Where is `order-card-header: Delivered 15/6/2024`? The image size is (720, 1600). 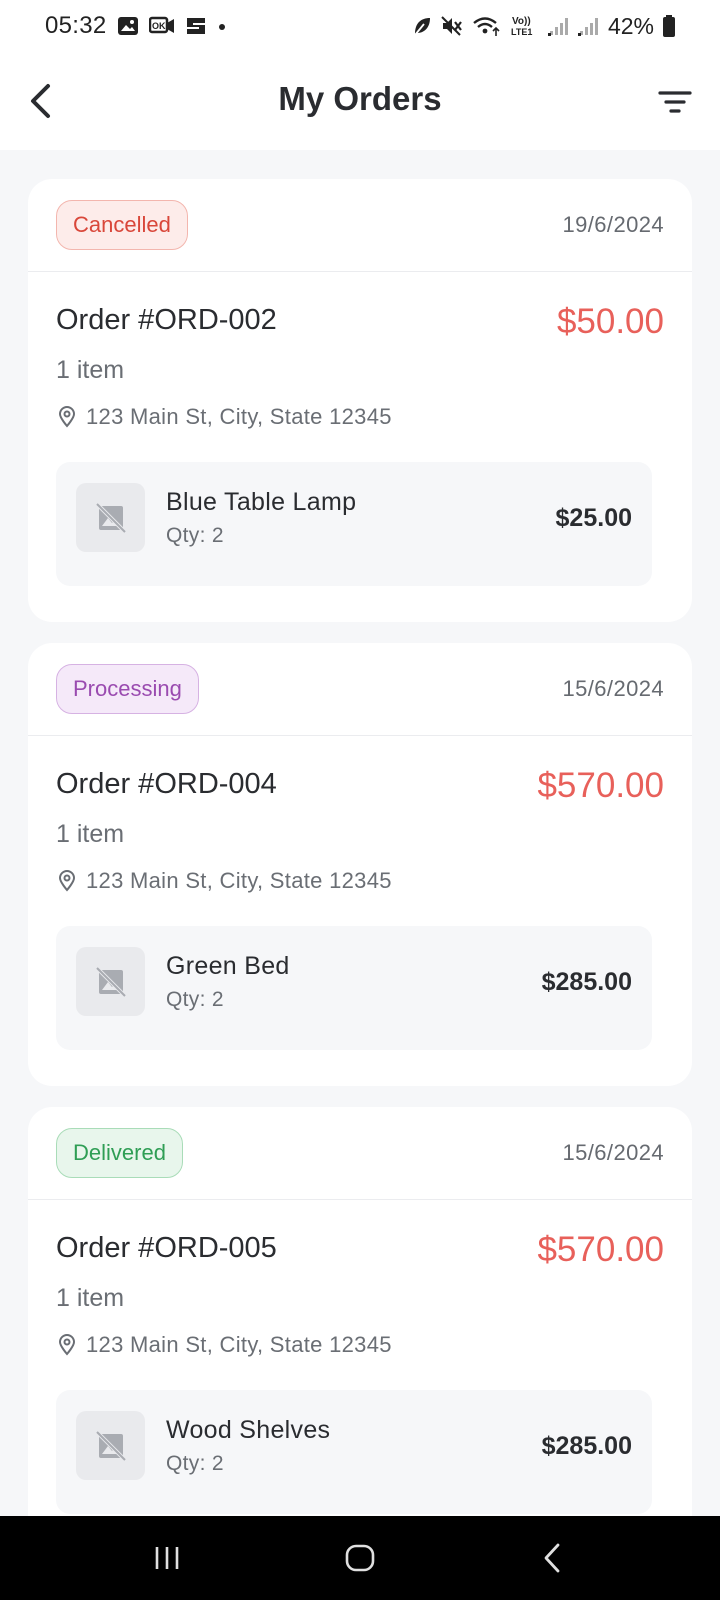 order-card-header: Delivered 15/6/2024 is located at coordinates (360, 1153).